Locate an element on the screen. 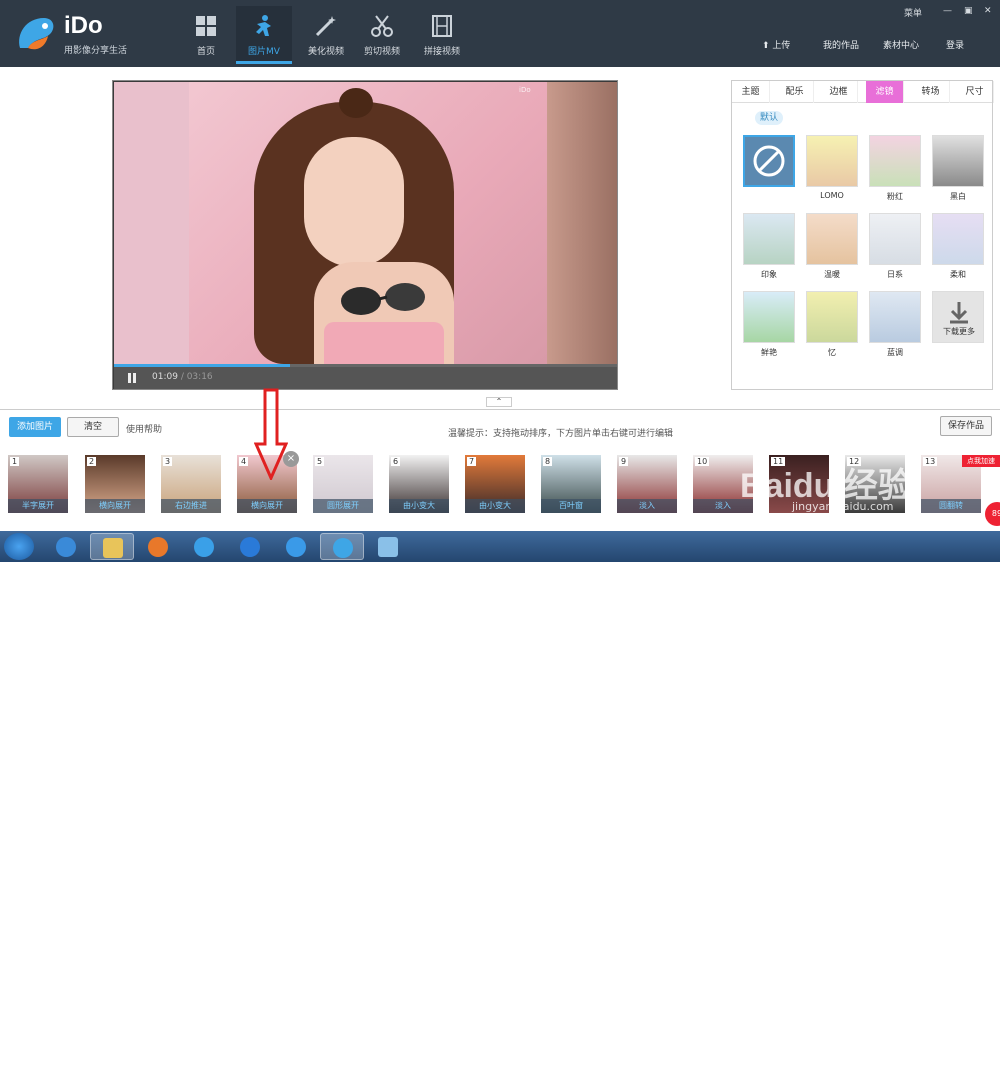 The width and height of the screenshot is (1000, 1088). thumbnail: 5 圆形展开 is located at coordinates (343, 484).